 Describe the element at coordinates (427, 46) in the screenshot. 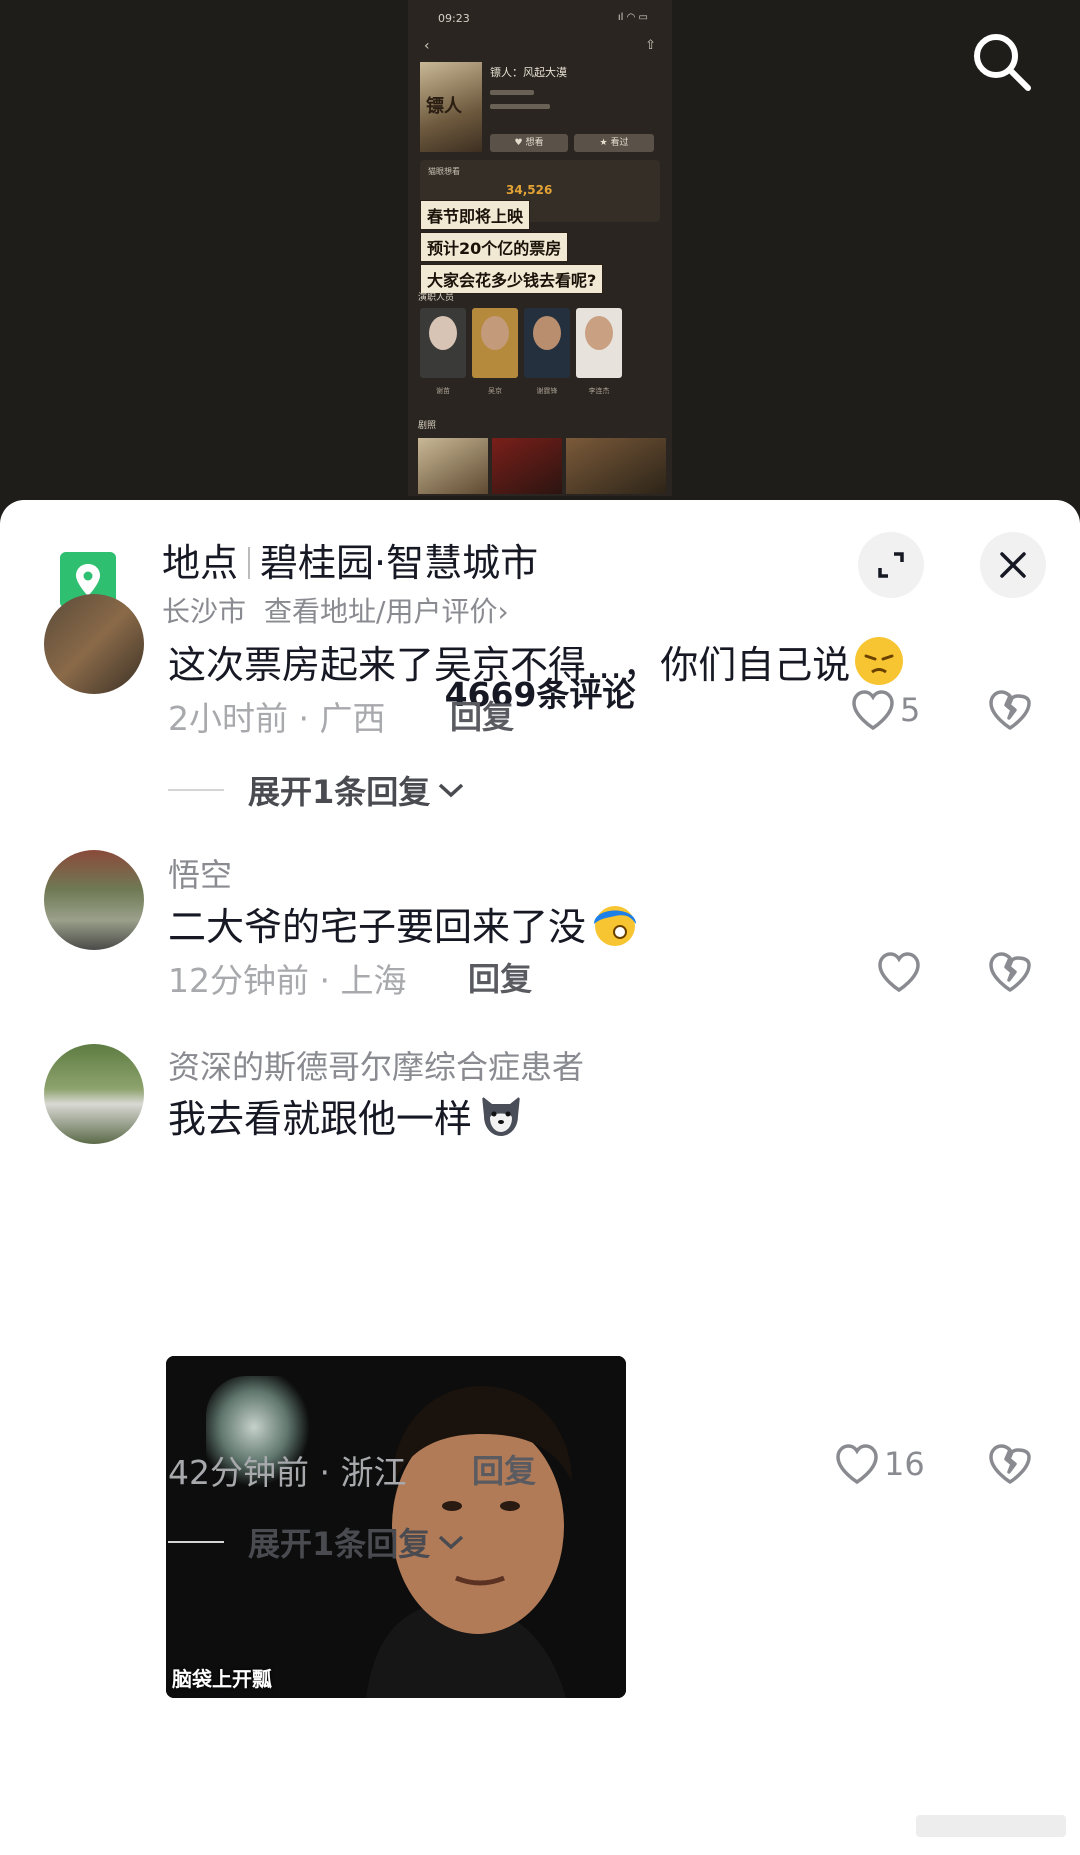

I see `video-back-icon: ‹` at that location.